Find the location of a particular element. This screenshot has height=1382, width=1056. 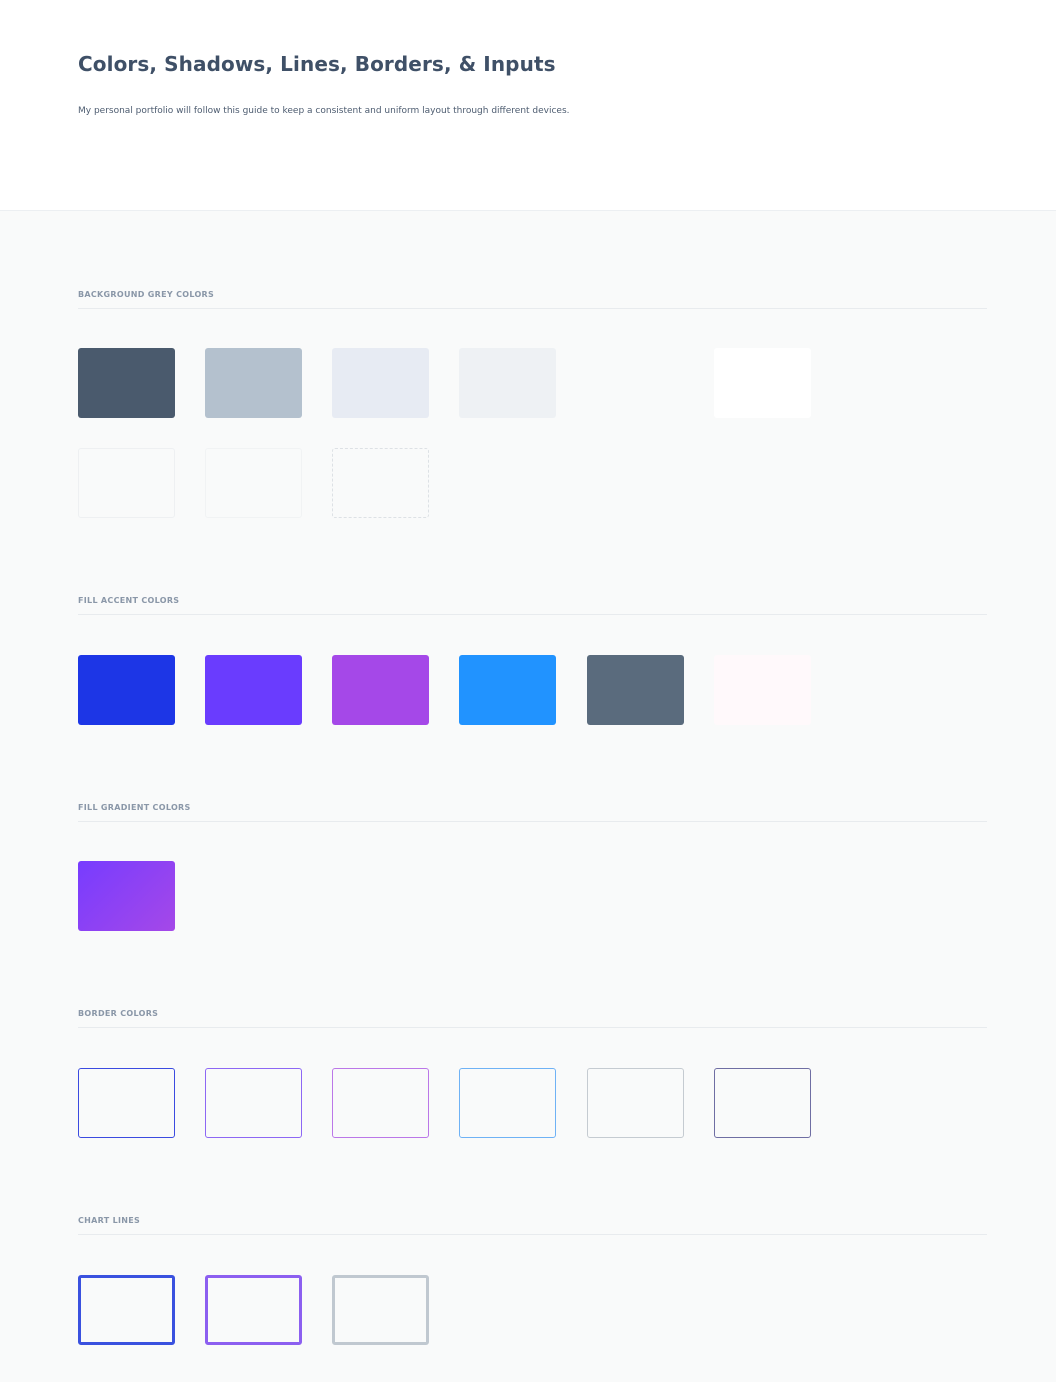

section-label-fill-gradient: FILL GRADIENT COLORS is located at coordinates (532, 812).